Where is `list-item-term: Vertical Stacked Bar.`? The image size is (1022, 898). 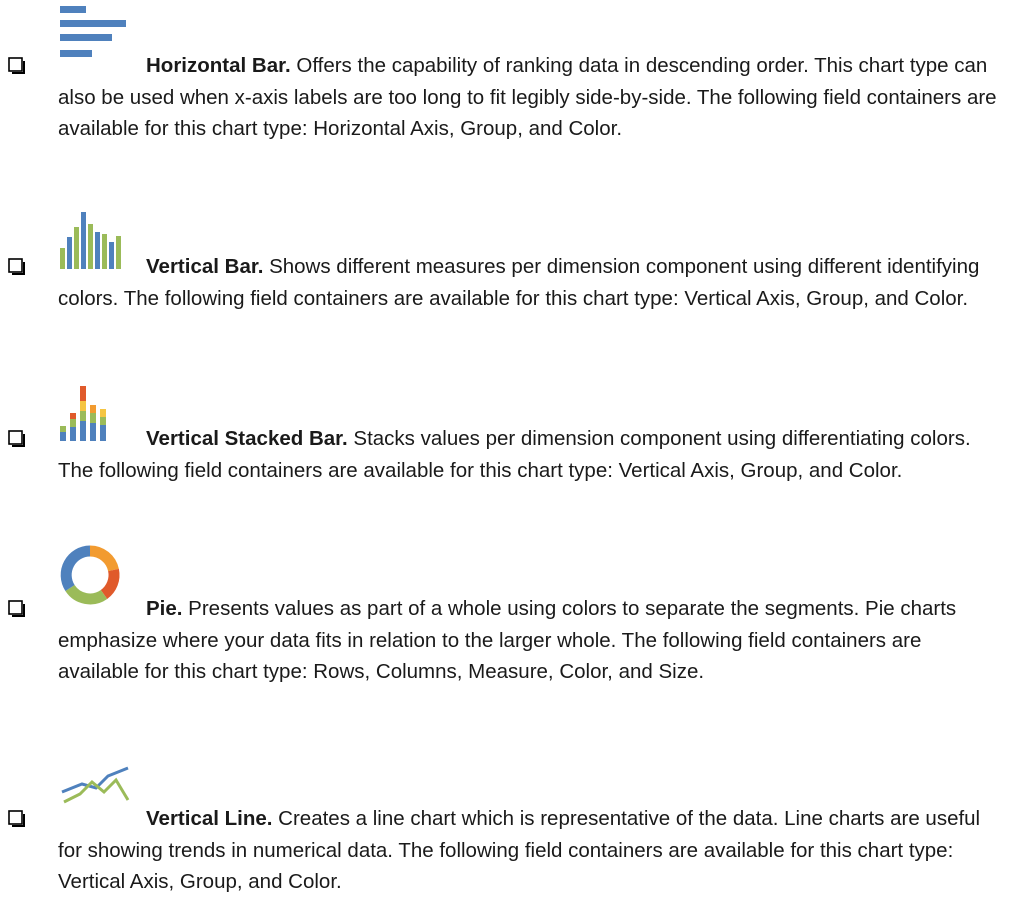 list-item-term: Vertical Stacked Bar. is located at coordinates (247, 438).